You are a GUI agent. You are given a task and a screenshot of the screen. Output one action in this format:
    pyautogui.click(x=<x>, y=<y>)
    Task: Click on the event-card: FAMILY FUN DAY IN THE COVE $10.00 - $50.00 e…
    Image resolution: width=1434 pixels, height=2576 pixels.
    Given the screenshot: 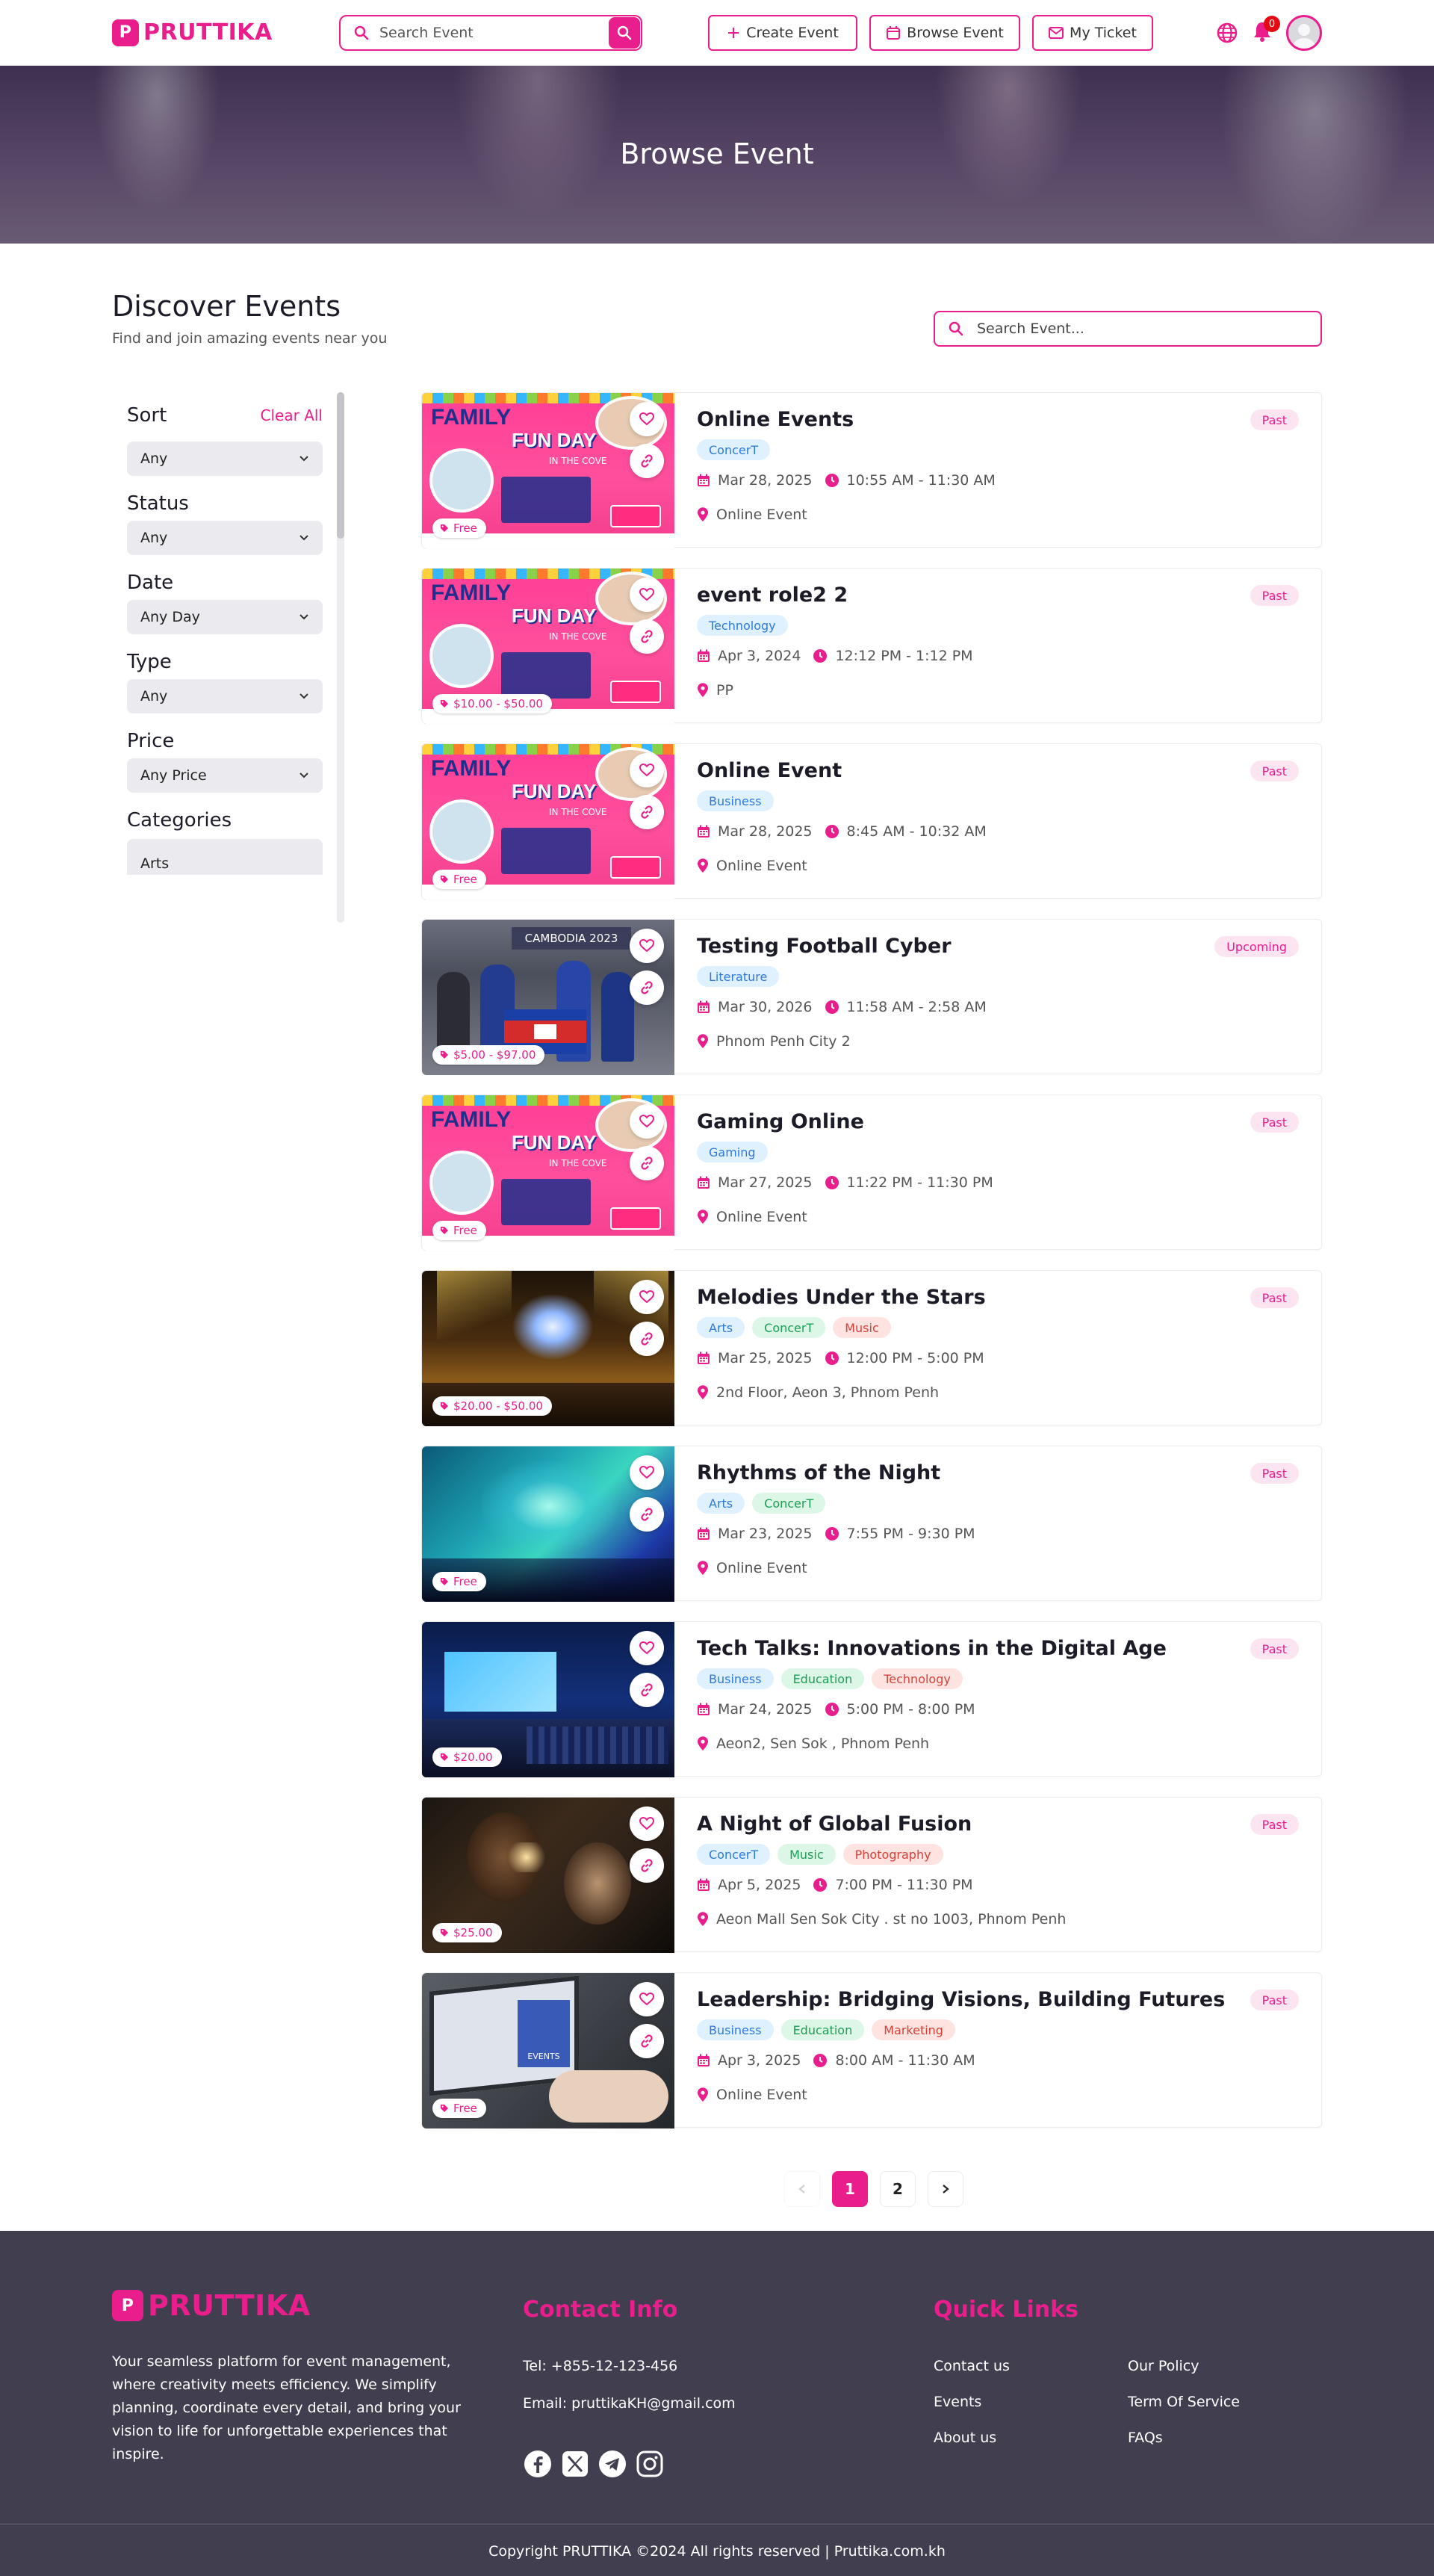 What is the action you would take?
    pyautogui.click(x=871, y=646)
    